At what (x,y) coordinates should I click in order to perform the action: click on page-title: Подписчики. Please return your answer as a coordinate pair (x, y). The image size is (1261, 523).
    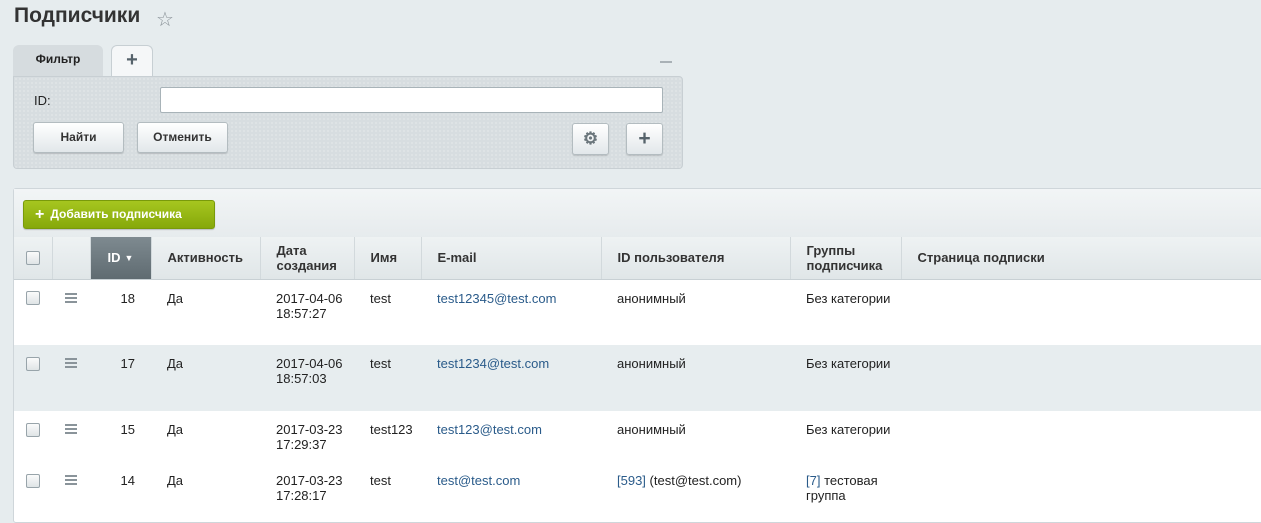
    Looking at the image, I should click on (77, 15).